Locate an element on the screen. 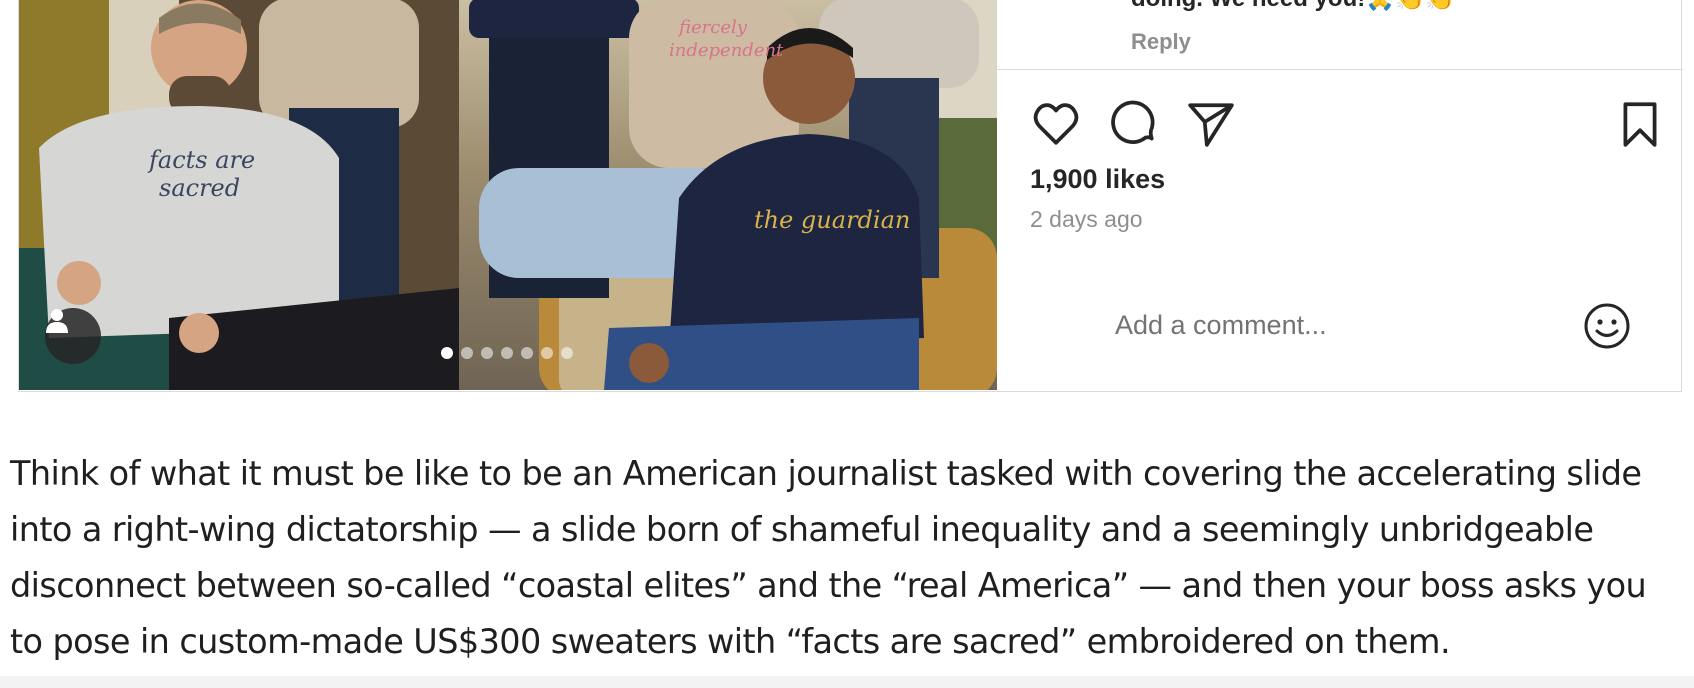  divider is located at coordinates (1340, 69).